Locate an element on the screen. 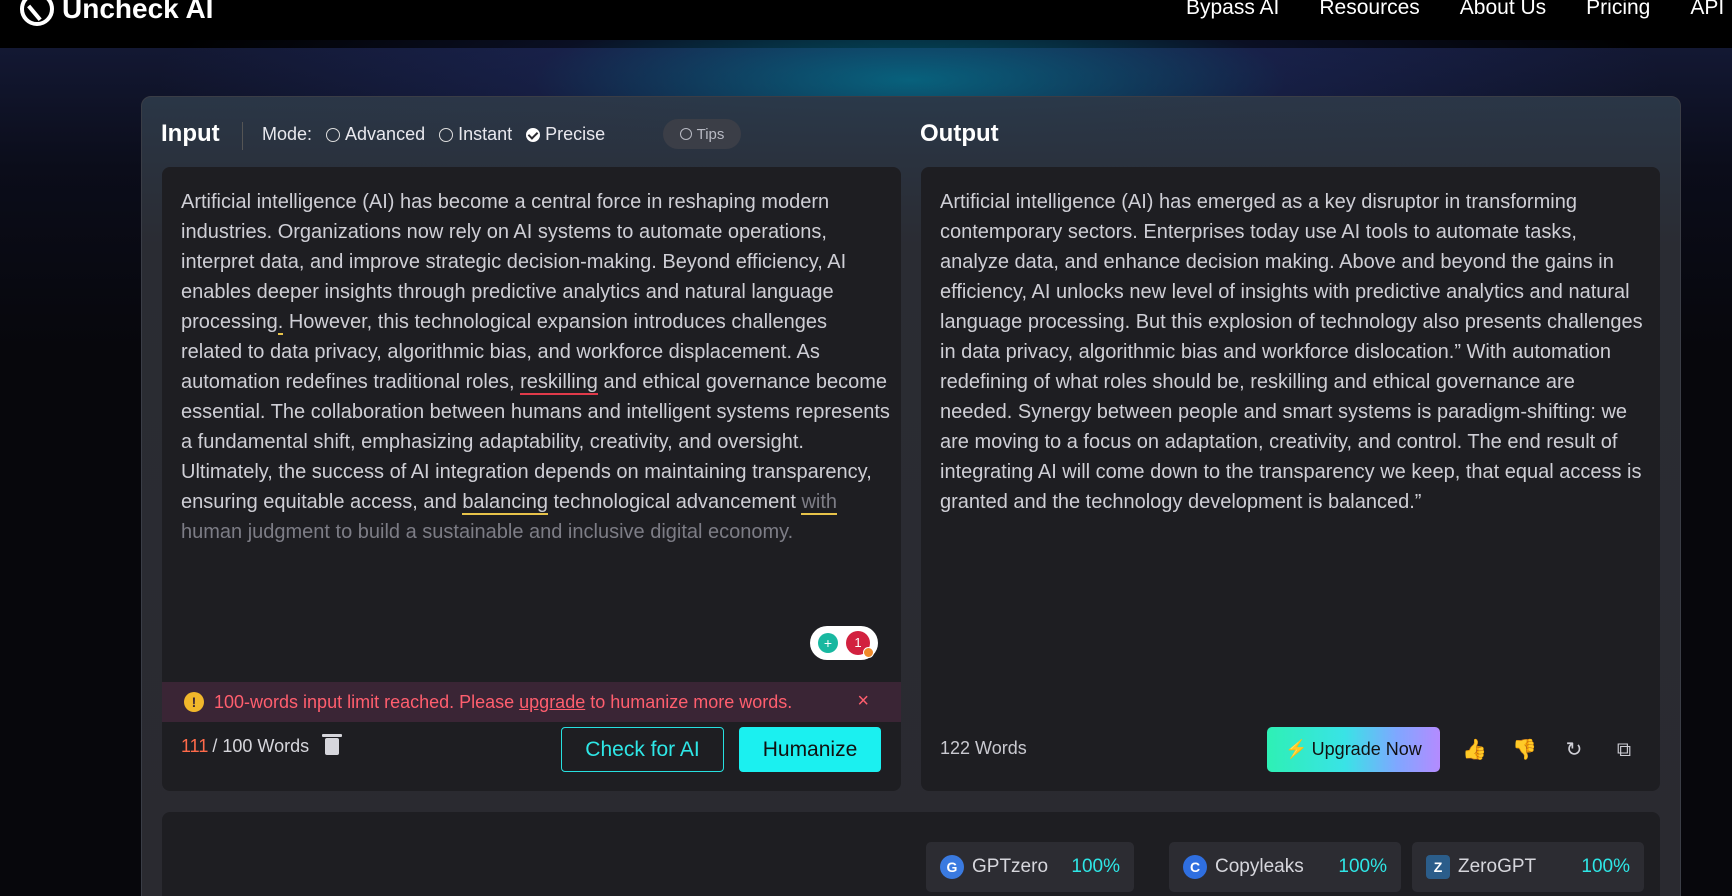 The height and width of the screenshot is (896, 1732). annotated-text: with is located at coordinates (819, 503).